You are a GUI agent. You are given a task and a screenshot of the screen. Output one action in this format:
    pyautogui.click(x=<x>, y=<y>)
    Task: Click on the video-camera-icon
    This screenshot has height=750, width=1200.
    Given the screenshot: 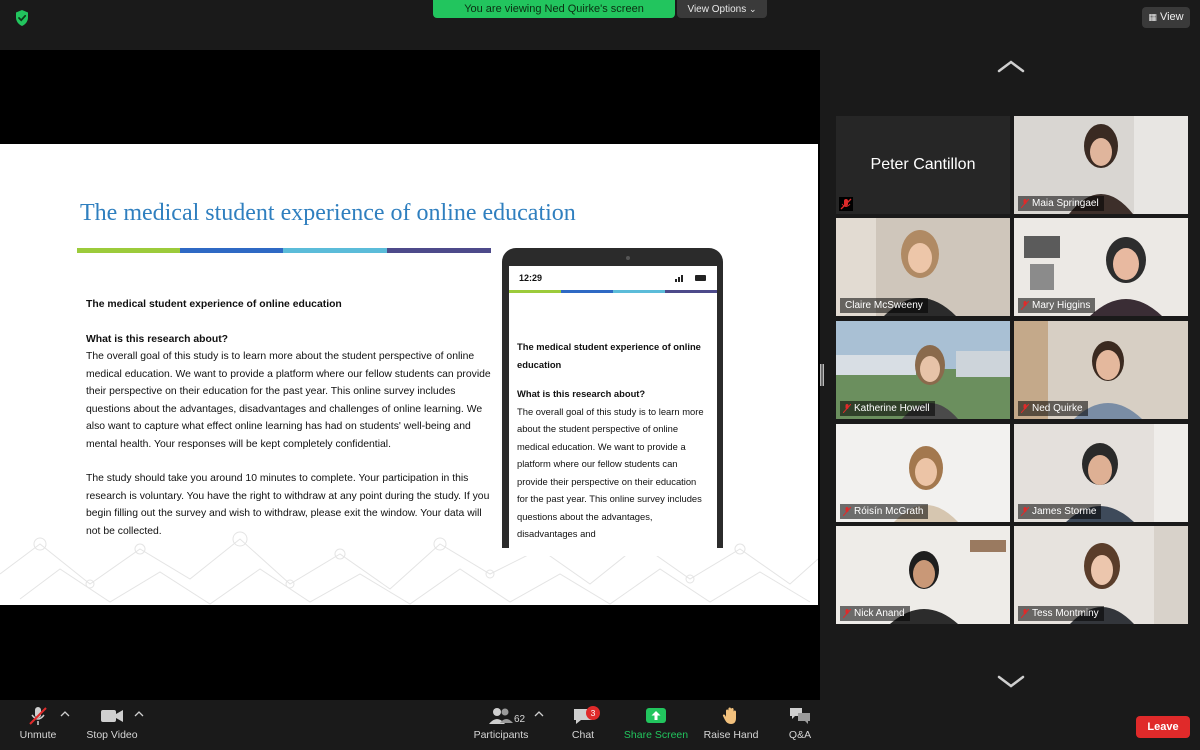 What is the action you would take?
    pyautogui.click(x=112, y=716)
    